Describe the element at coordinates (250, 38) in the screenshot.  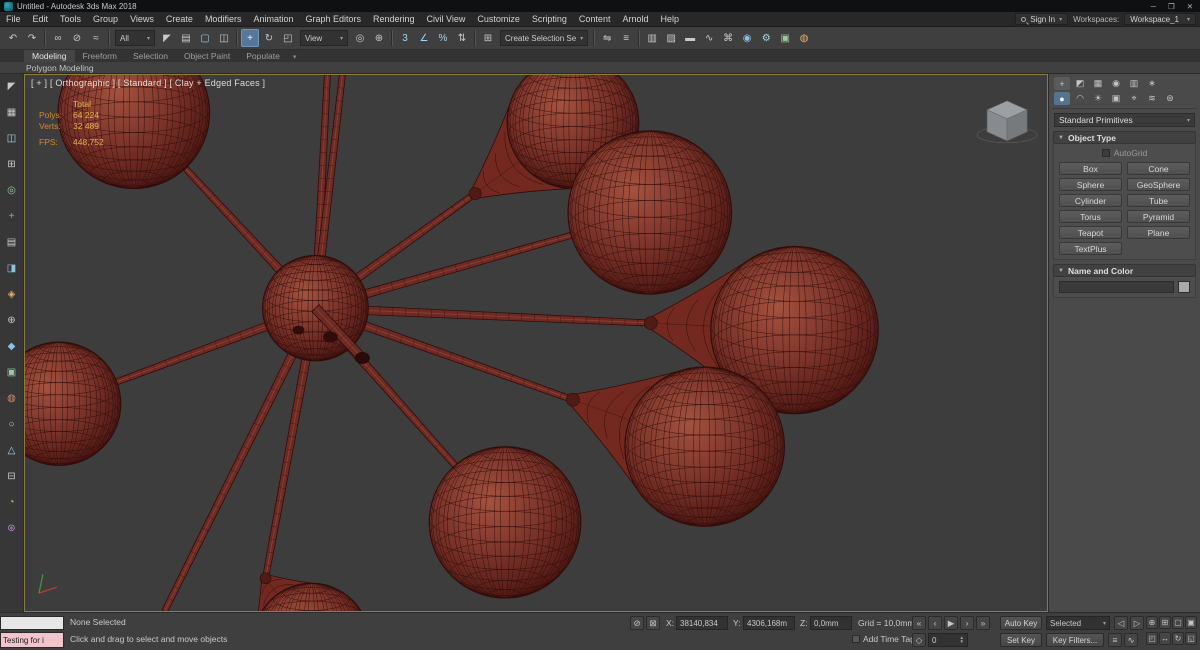
I see `select-and-move-icon: +` at that location.